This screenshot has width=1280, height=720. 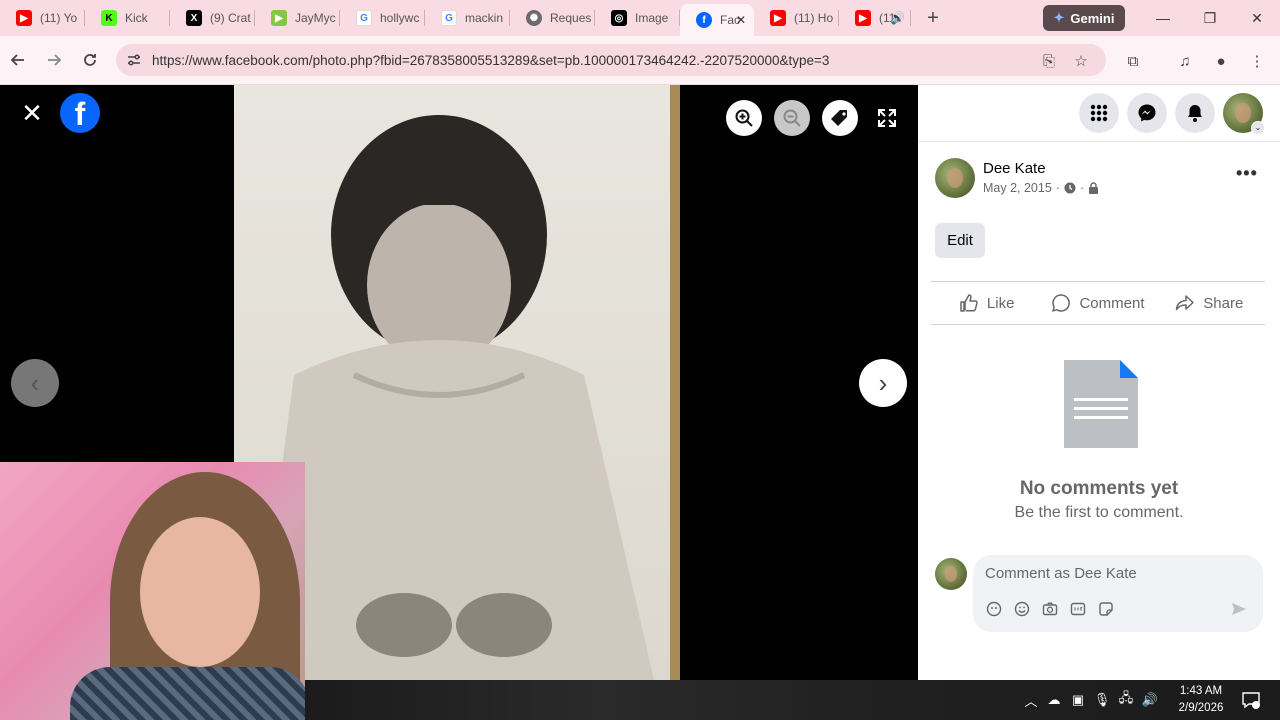 I want to click on like-button: Like, so click(x=986, y=303).